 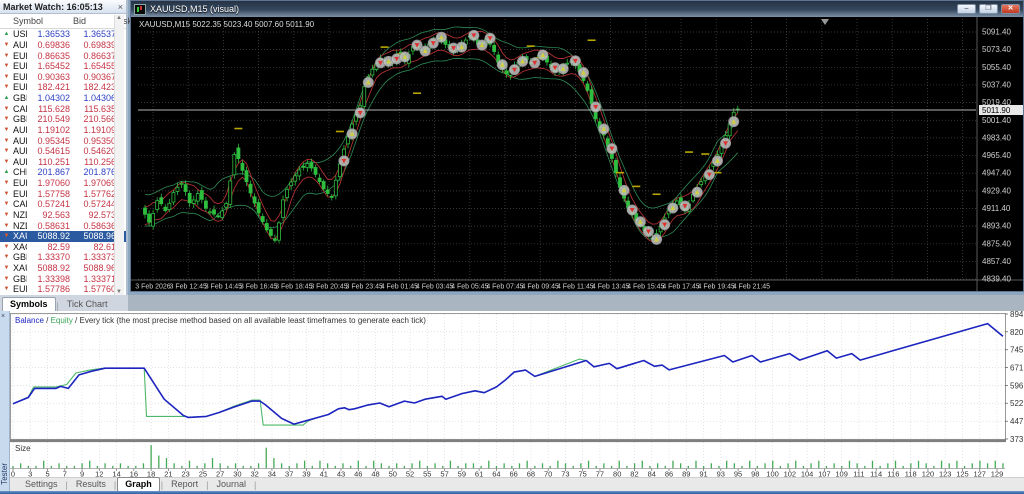 What do you see at coordinates (63, 45) in the screenshot?
I see `market-watch-row-AUDUSD: ▼AUDUSD 0.69836 0.69839` at bounding box center [63, 45].